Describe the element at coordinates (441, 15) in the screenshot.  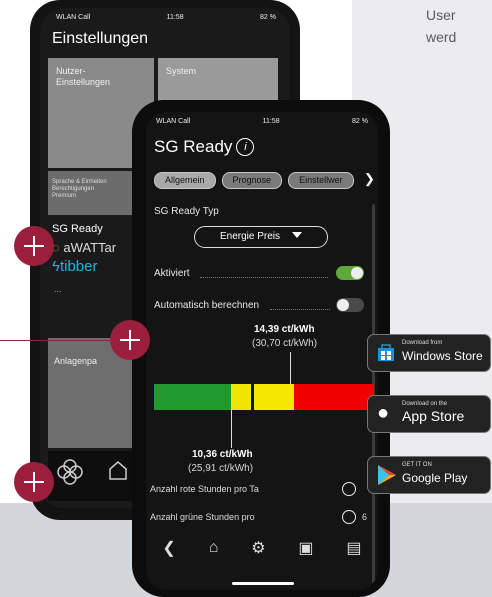
I see `intro-line-1: User` at that location.